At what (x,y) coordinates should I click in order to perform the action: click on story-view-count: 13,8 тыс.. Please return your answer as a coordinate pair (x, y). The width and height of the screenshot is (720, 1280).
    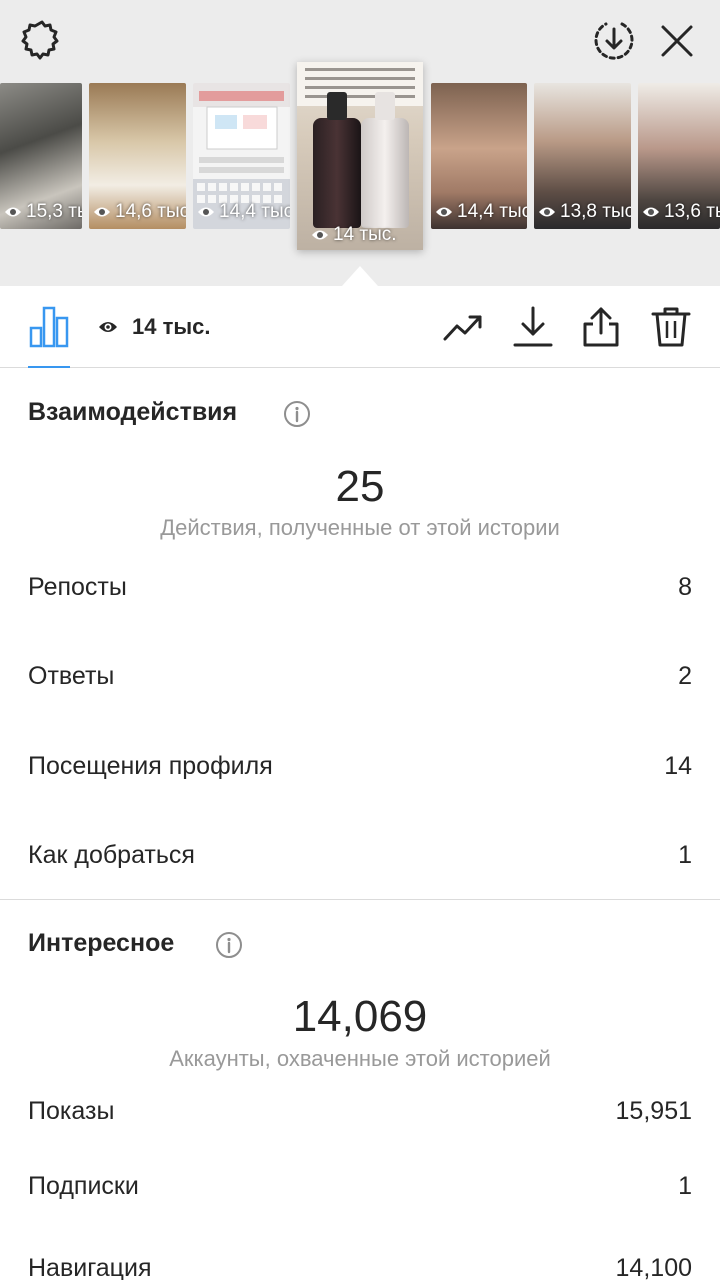
    Looking at the image, I should click on (584, 212).